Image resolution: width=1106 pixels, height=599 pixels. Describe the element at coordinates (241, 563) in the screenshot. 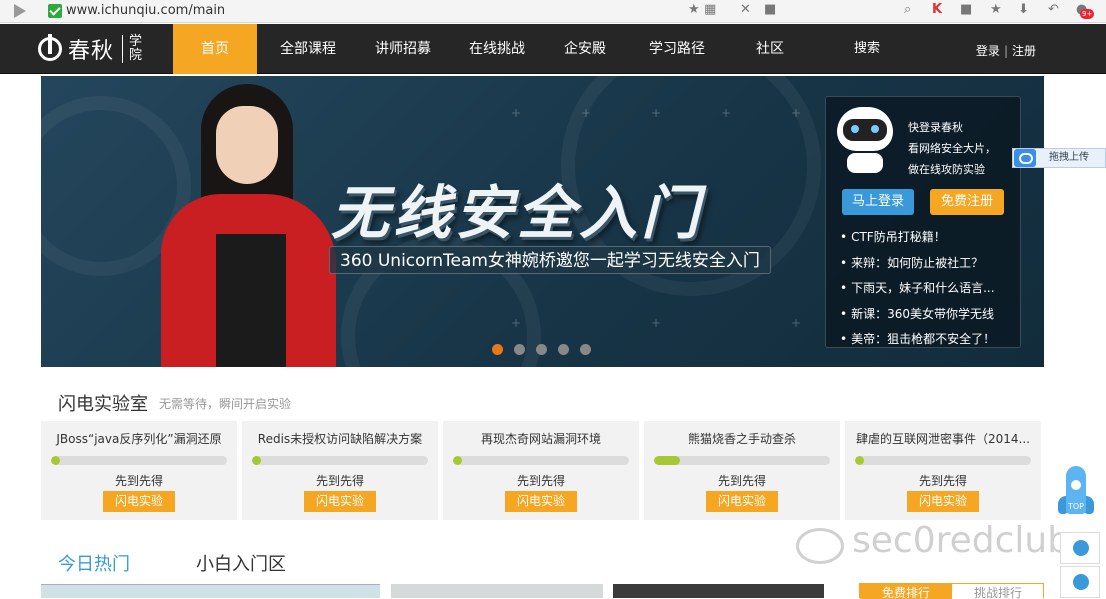

I see `tab-beginner: 小白入门区` at that location.